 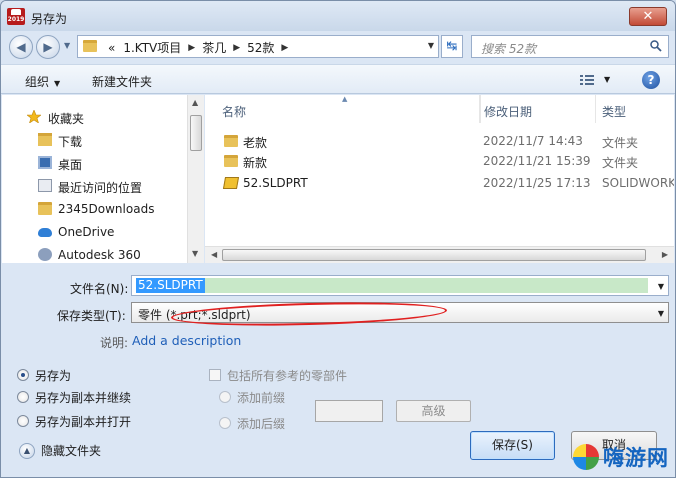 I want to click on sidebar-item-desktop: 桌面, so click(x=94, y=163).